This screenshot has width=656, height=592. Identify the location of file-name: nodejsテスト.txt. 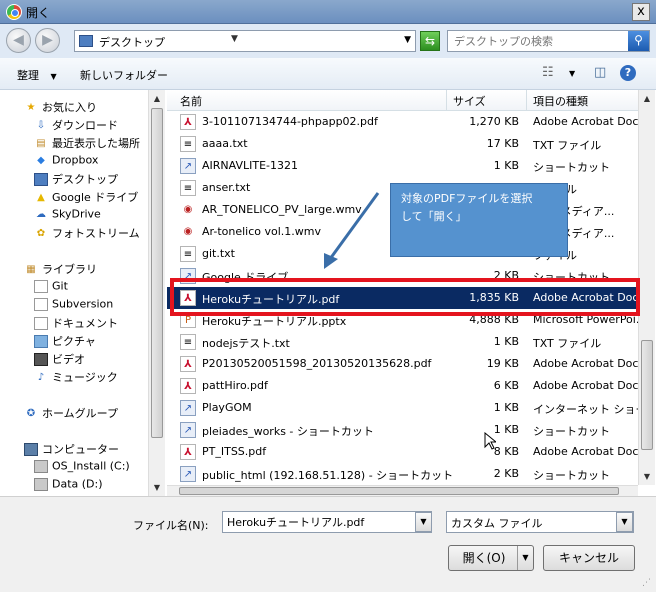
(246, 343).